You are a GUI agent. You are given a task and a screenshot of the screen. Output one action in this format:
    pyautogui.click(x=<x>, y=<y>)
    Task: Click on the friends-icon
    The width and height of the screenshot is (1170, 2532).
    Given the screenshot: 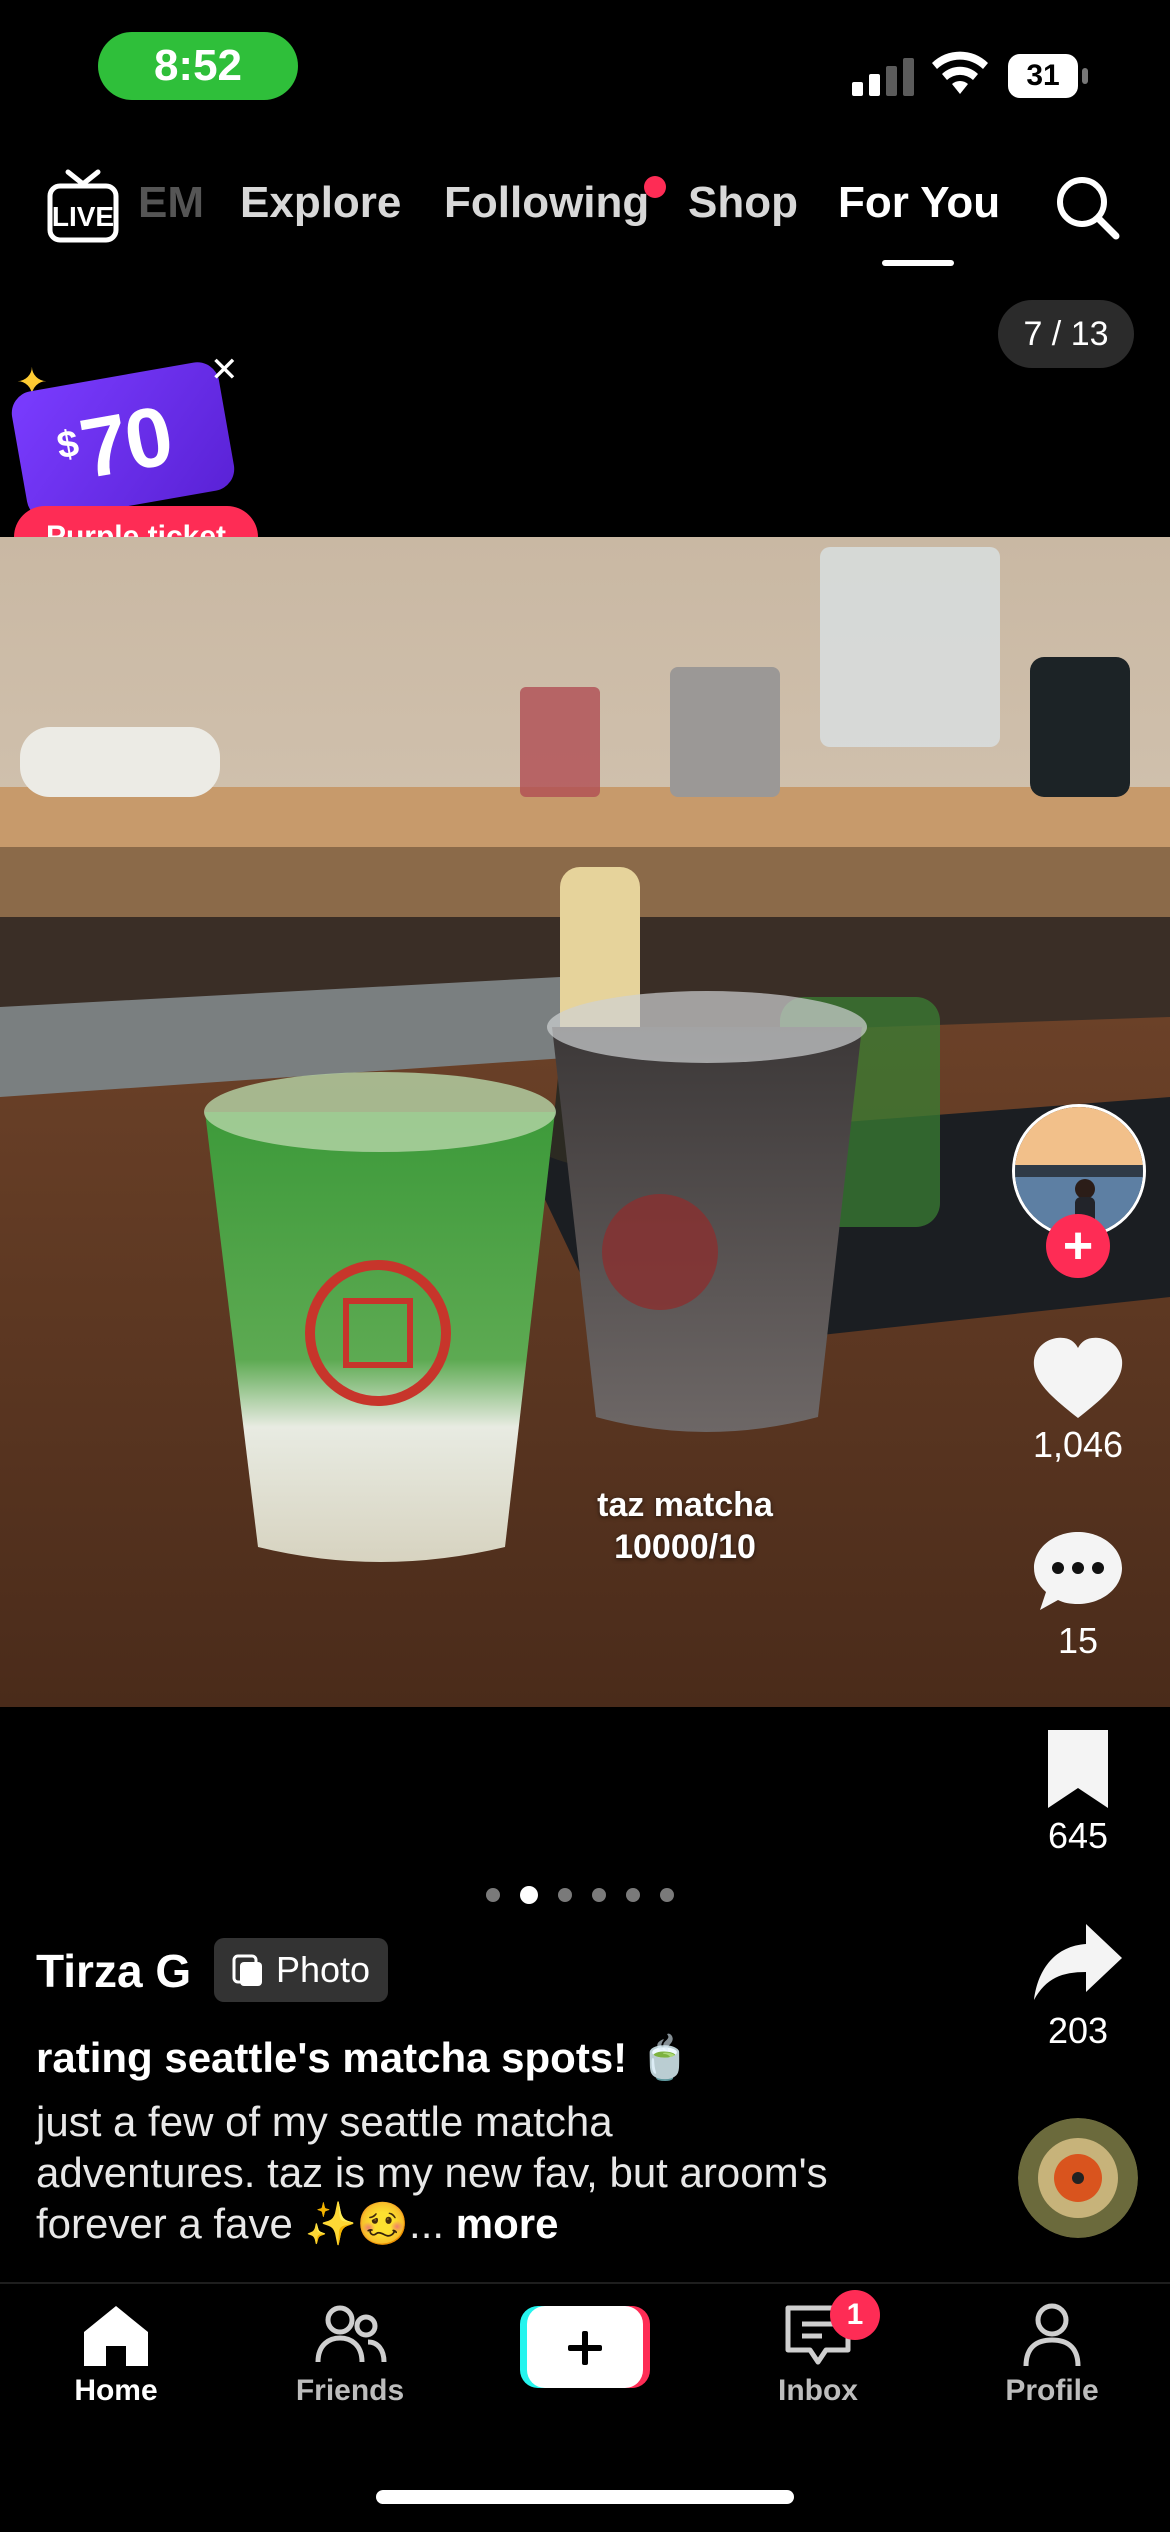 What is the action you would take?
    pyautogui.click(x=351, y=2334)
    